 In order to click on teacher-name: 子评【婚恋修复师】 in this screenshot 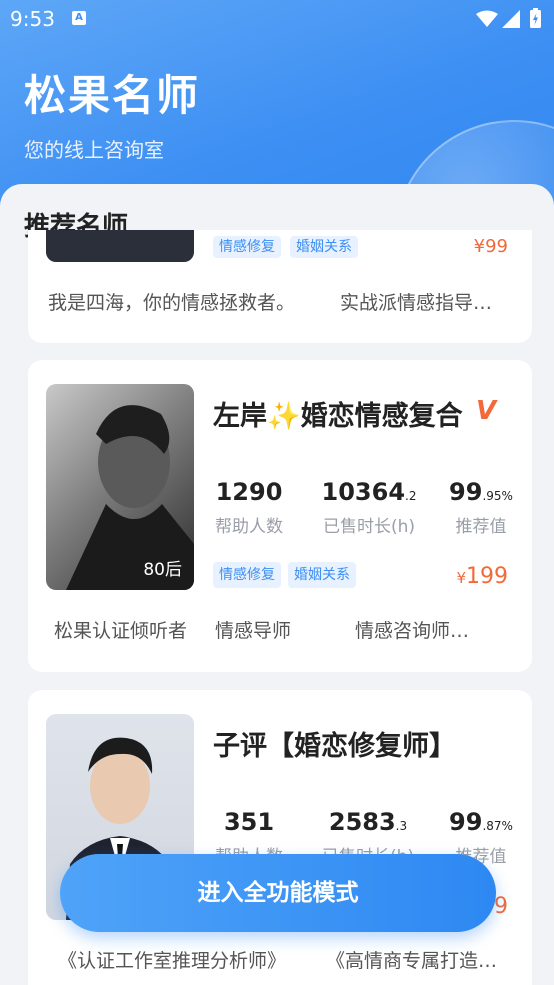, I will do `click(334, 746)`.